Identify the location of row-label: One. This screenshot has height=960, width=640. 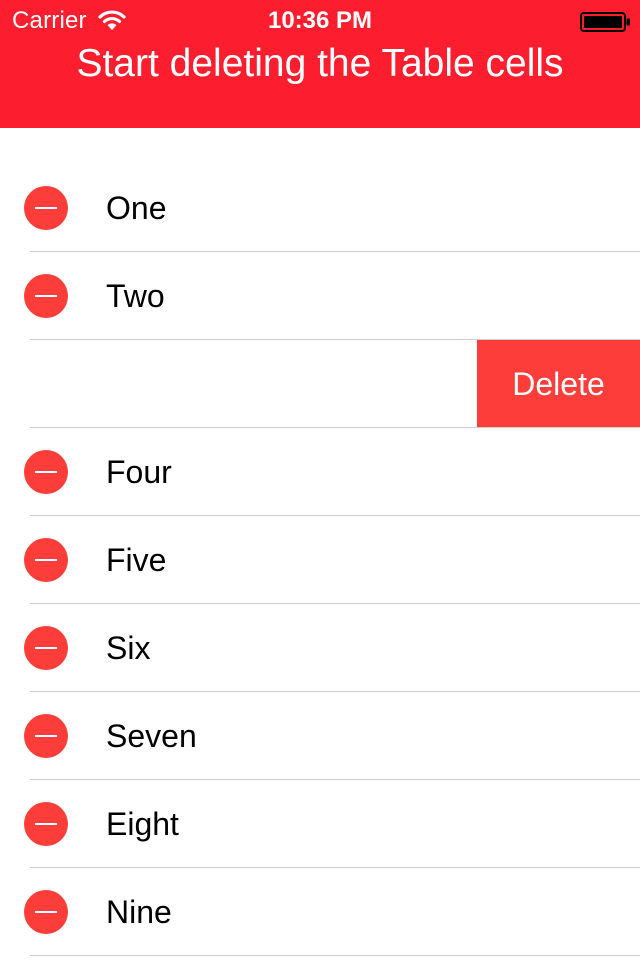
(136, 208).